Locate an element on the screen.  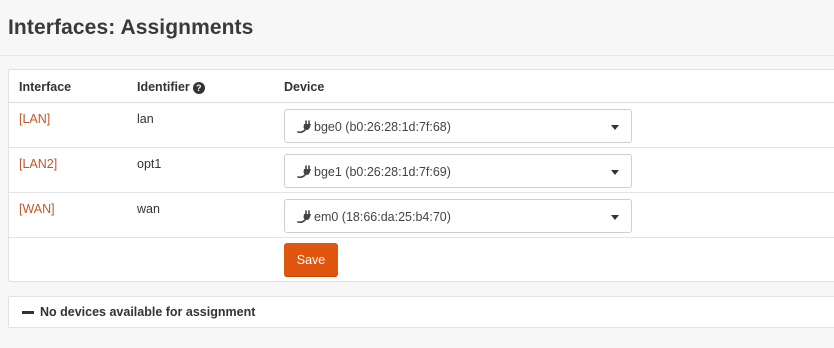
device-select-lan2: bge1 (b0:26:28:1d:7f:69) is located at coordinates (458, 171).